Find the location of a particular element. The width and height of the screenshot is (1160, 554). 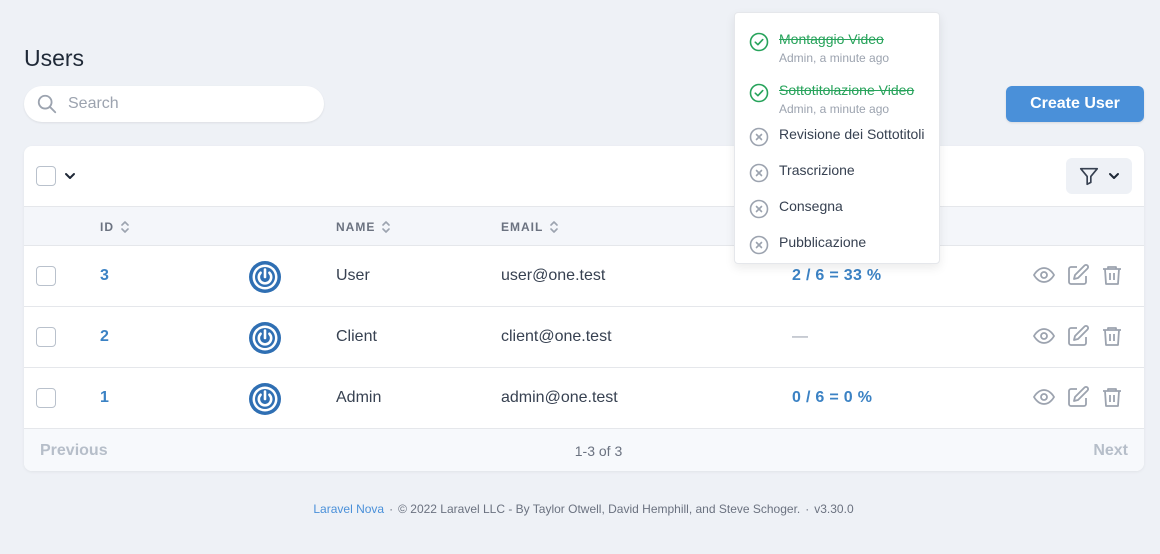

create-user-button: Create User is located at coordinates (1075, 104).